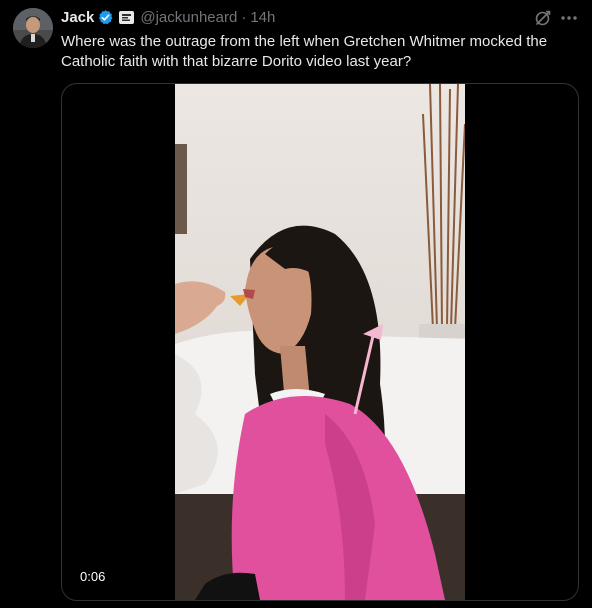 This screenshot has height=608, width=592. I want to click on grok-icon, so click(543, 18).